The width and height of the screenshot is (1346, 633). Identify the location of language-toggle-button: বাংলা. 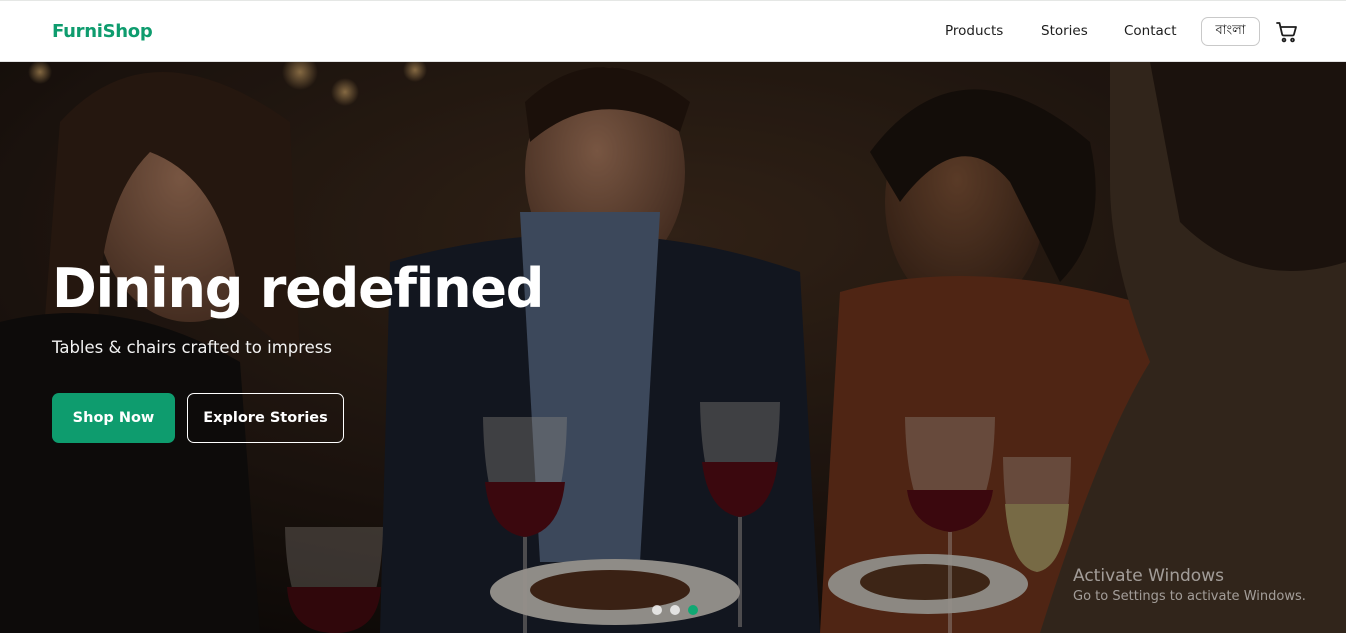
(1230, 31).